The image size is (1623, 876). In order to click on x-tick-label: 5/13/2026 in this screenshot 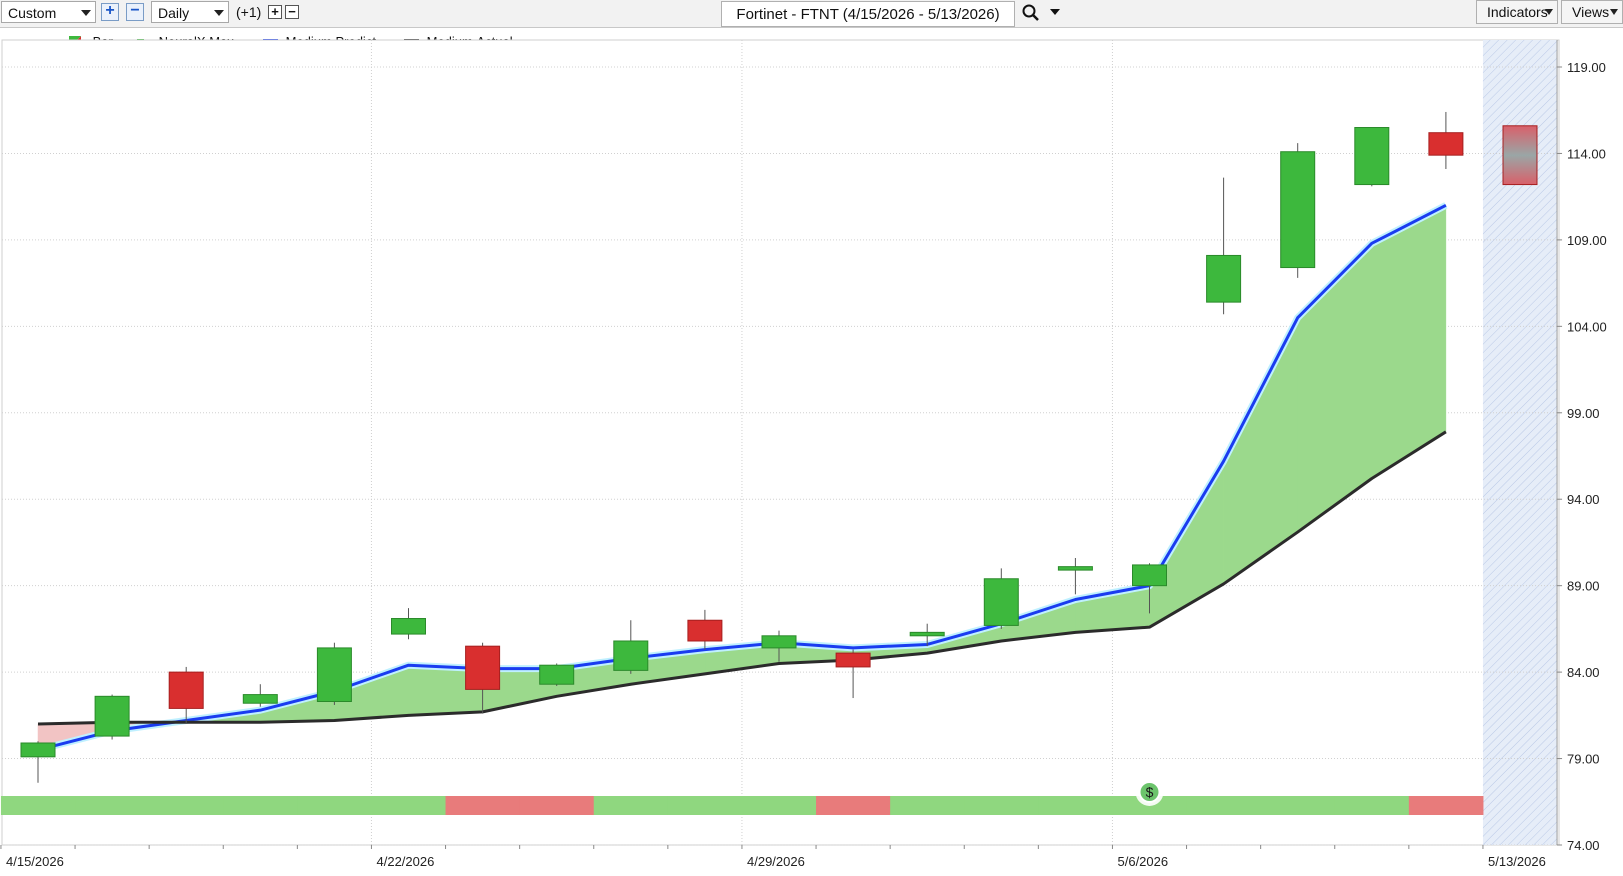, I will do `click(1517, 861)`.